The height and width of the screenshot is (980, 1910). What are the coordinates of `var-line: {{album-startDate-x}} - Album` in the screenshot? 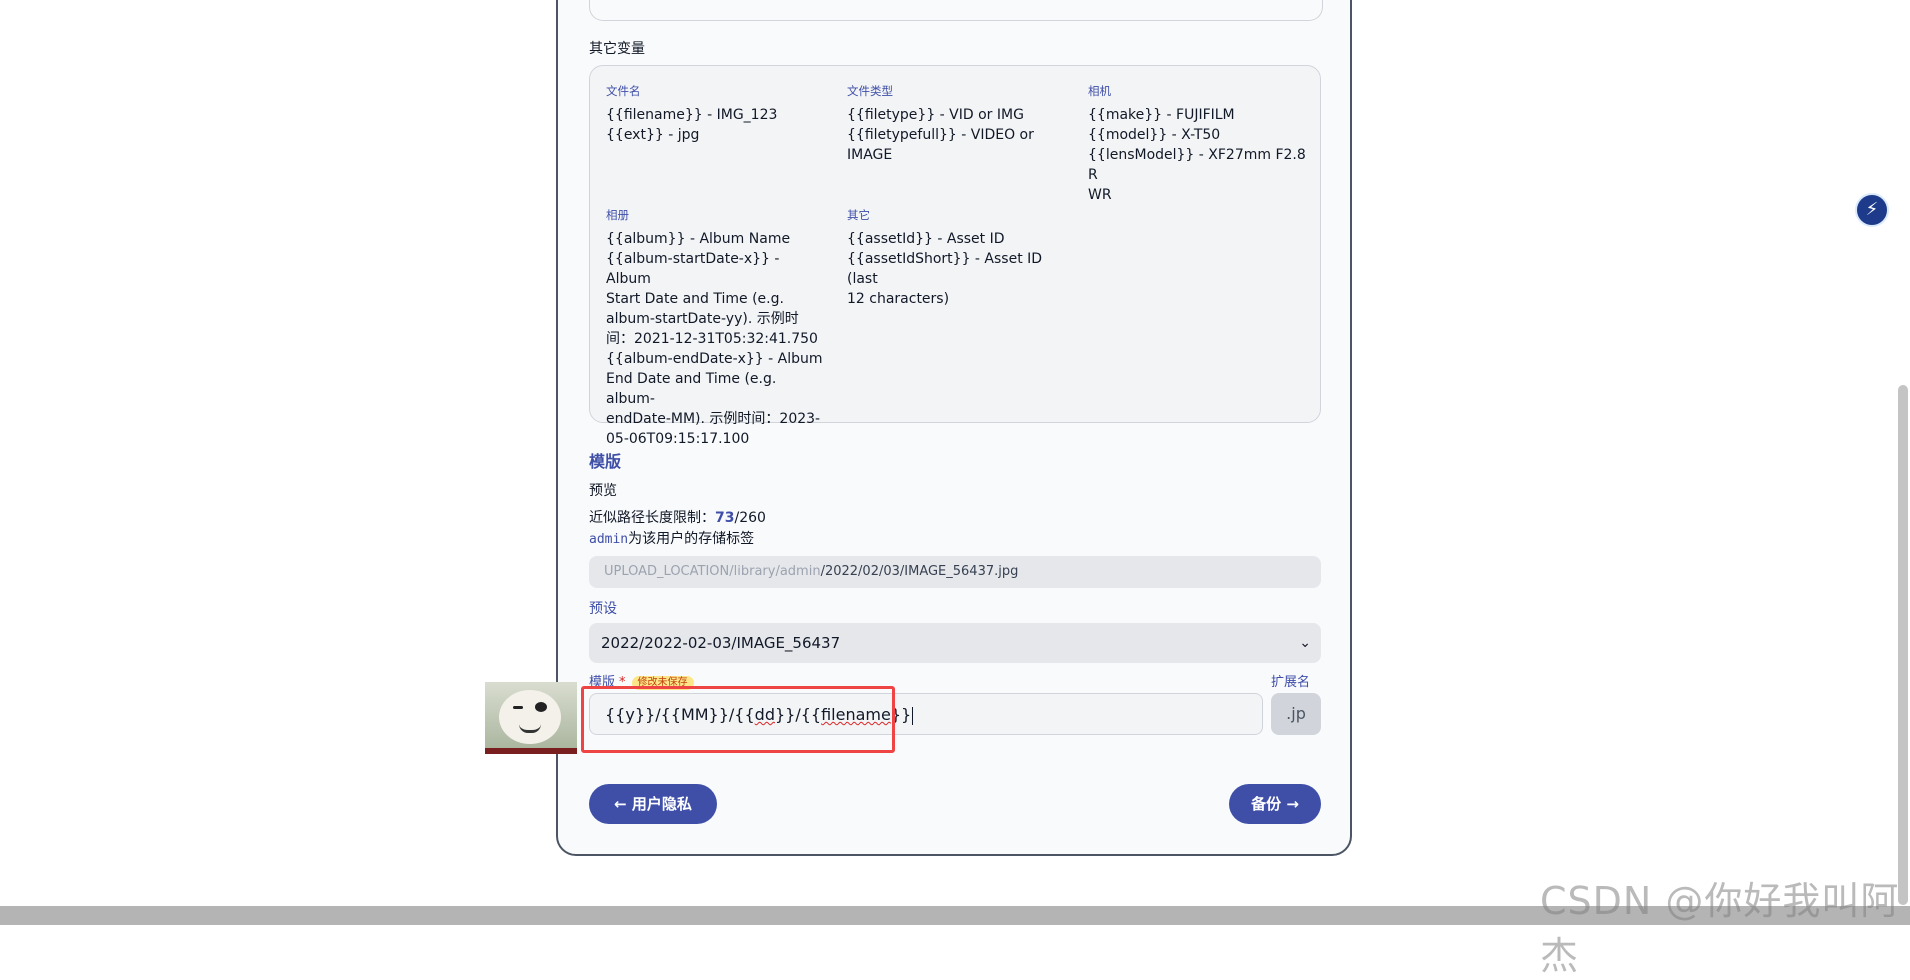 It's located at (693, 269).